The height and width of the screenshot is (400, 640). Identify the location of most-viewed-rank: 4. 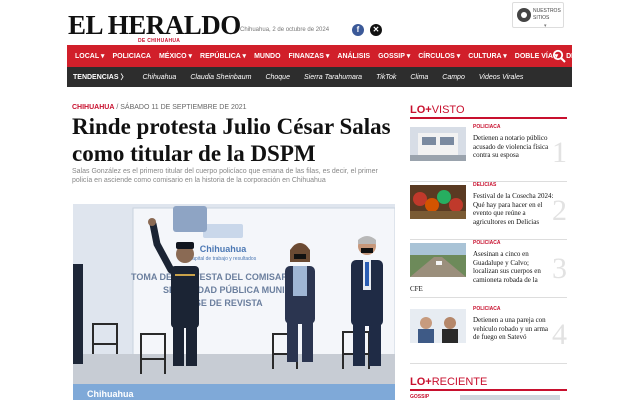
(559, 334).